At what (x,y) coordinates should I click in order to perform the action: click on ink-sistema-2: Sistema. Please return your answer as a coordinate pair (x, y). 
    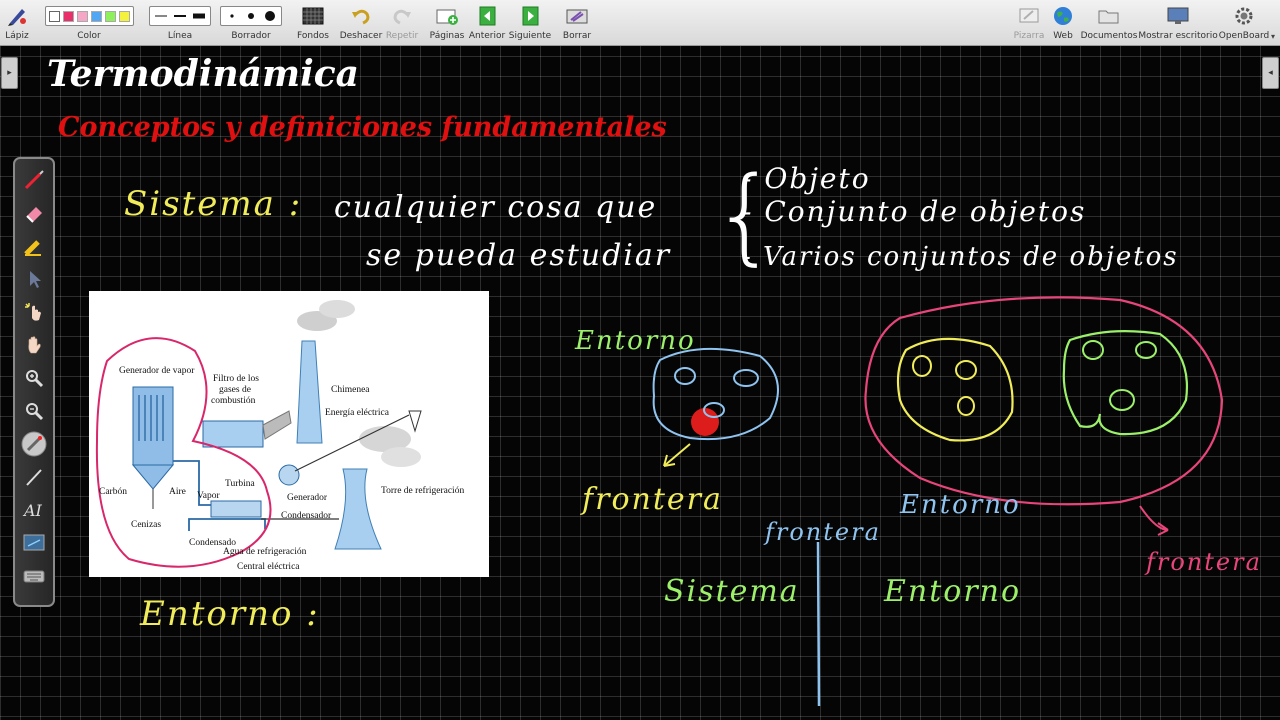
    Looking at the image, I should click on (732, 591).